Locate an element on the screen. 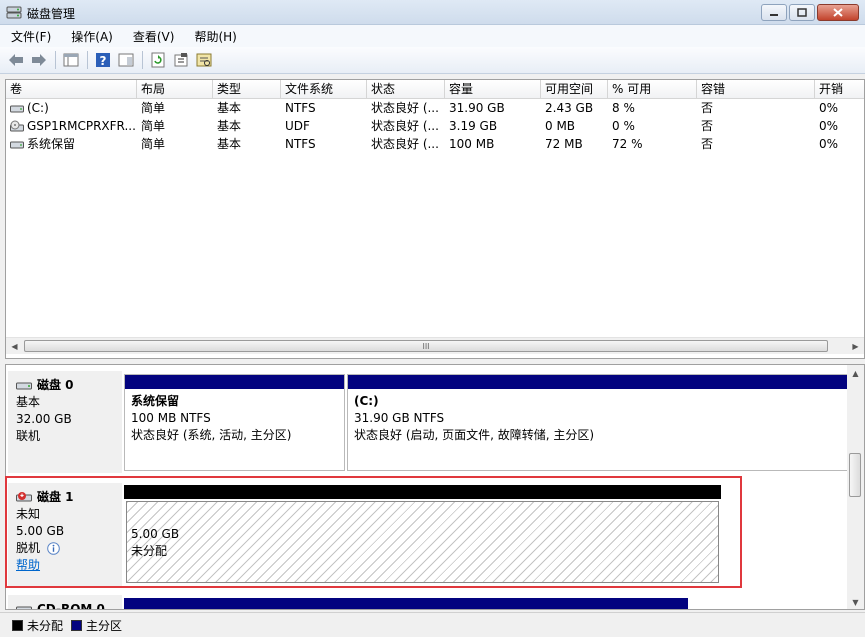 The width and height of the screenshot is (865, 637). partition-system-reserved: 系统保留 100 MB NTFS 状态良好 (系统, 活动, 主分区) is located at coordinates (234, 422).